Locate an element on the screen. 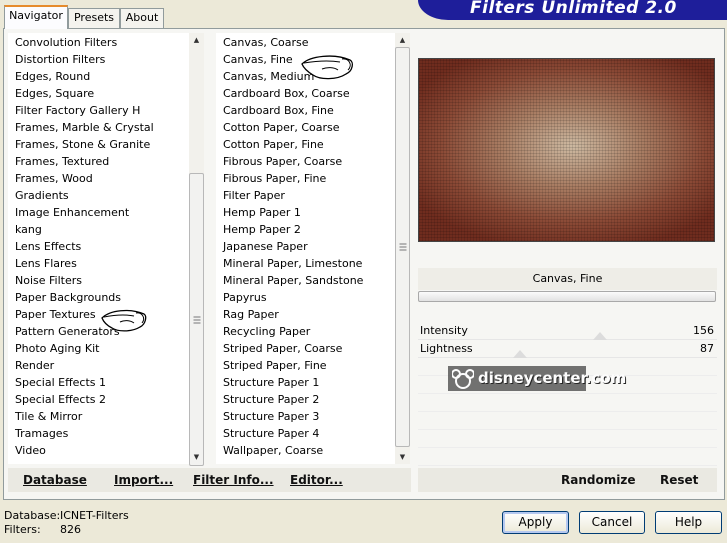 This screenshot has width=727, height=543. list-item: Cotton Paper, Coarse is located at coordinates (281, 127).